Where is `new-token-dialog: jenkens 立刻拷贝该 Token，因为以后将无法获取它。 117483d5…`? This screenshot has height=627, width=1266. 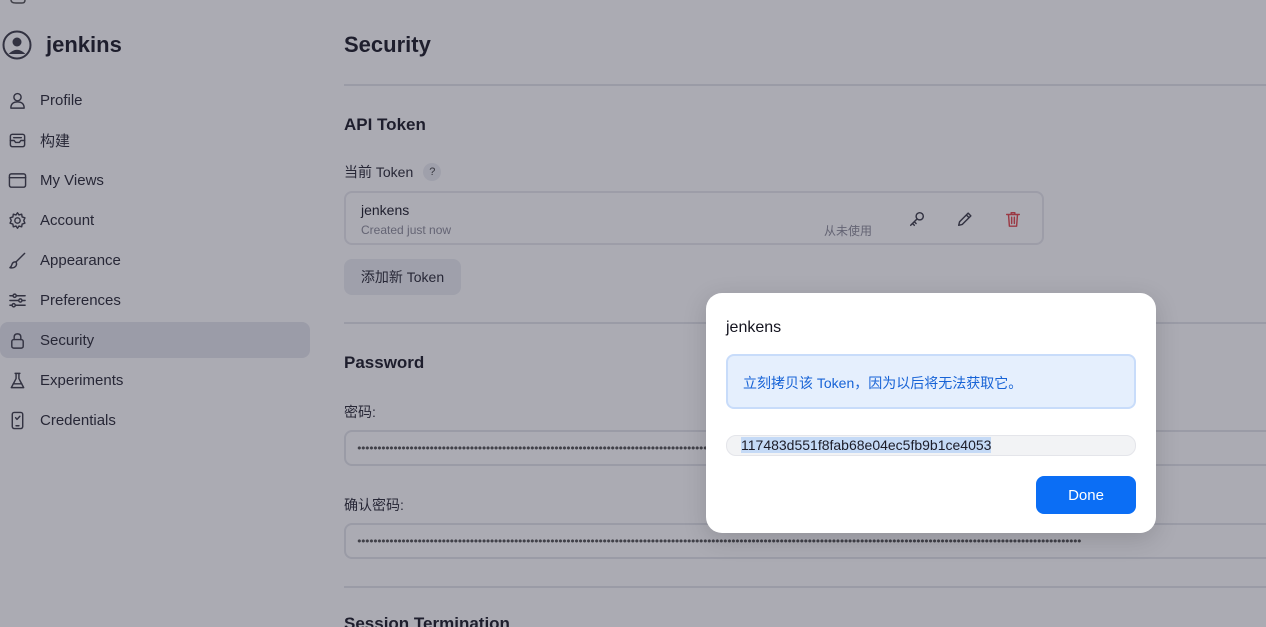 new-token-dialog: jenkens 立刻拷贝该 Token，因为以后将无法获取它。 117483d5… is located at coordinates (931, 413).